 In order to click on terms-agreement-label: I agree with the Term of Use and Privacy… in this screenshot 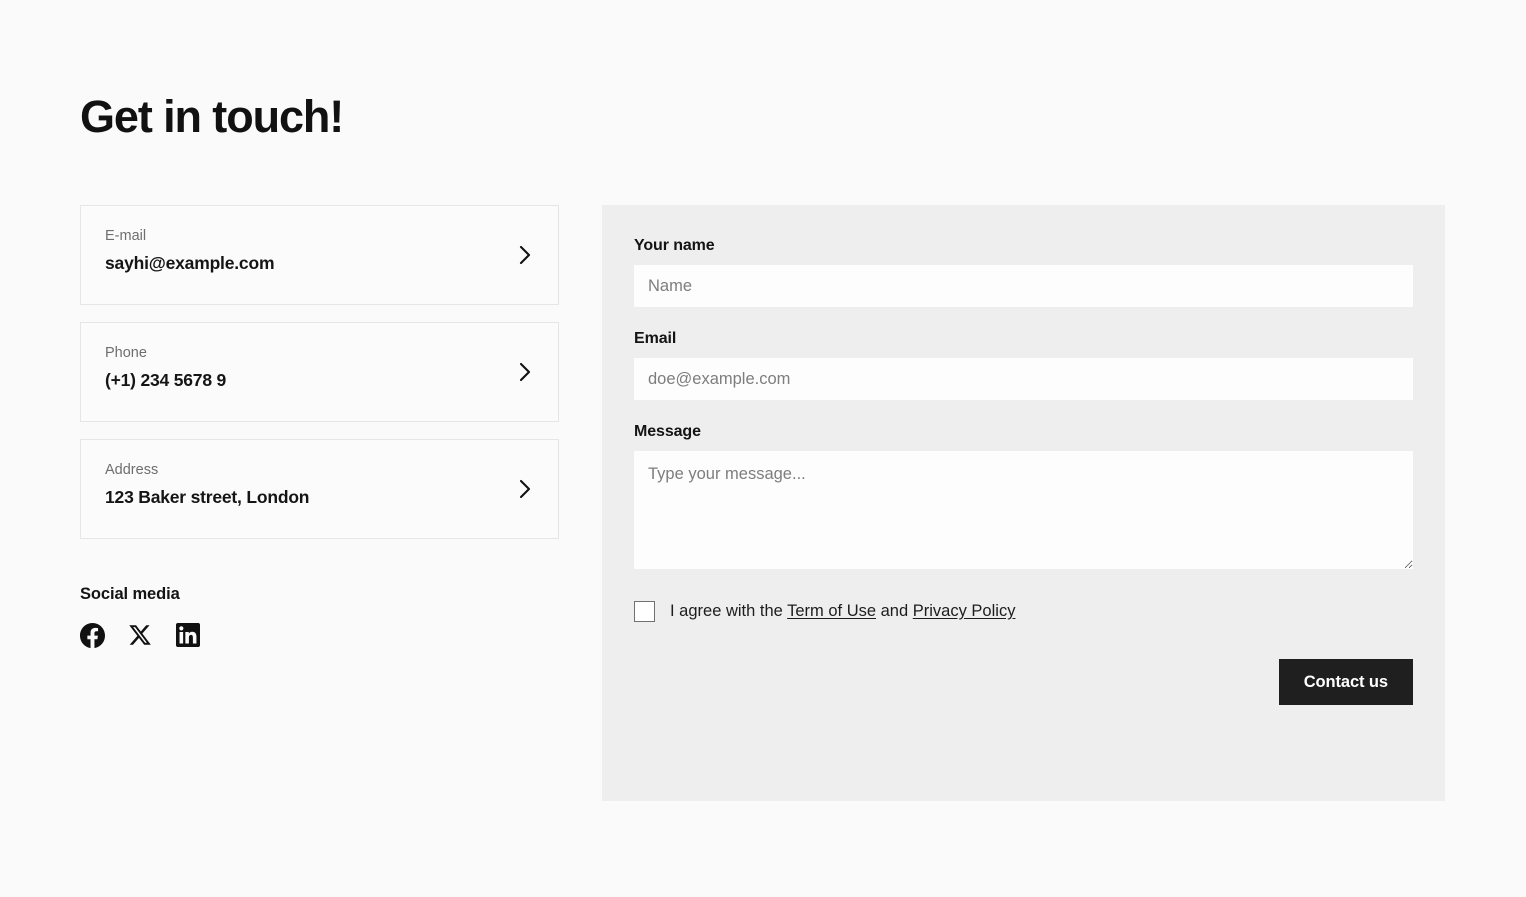, I will do `click(842, 612)`.